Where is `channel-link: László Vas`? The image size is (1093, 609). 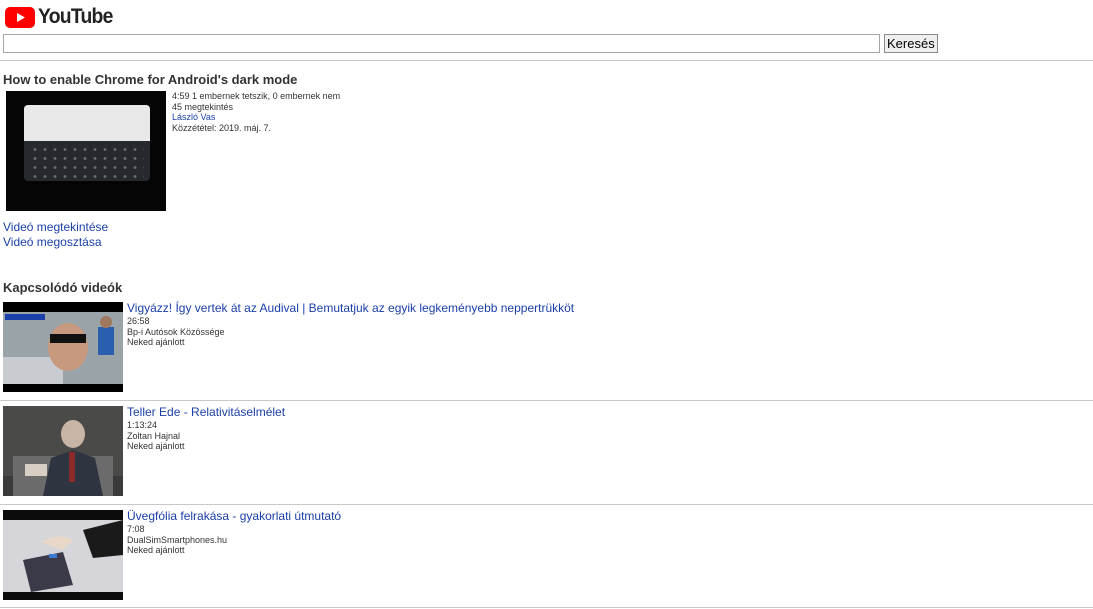 channel-link: László Vas is located at coordinates (193, 117).